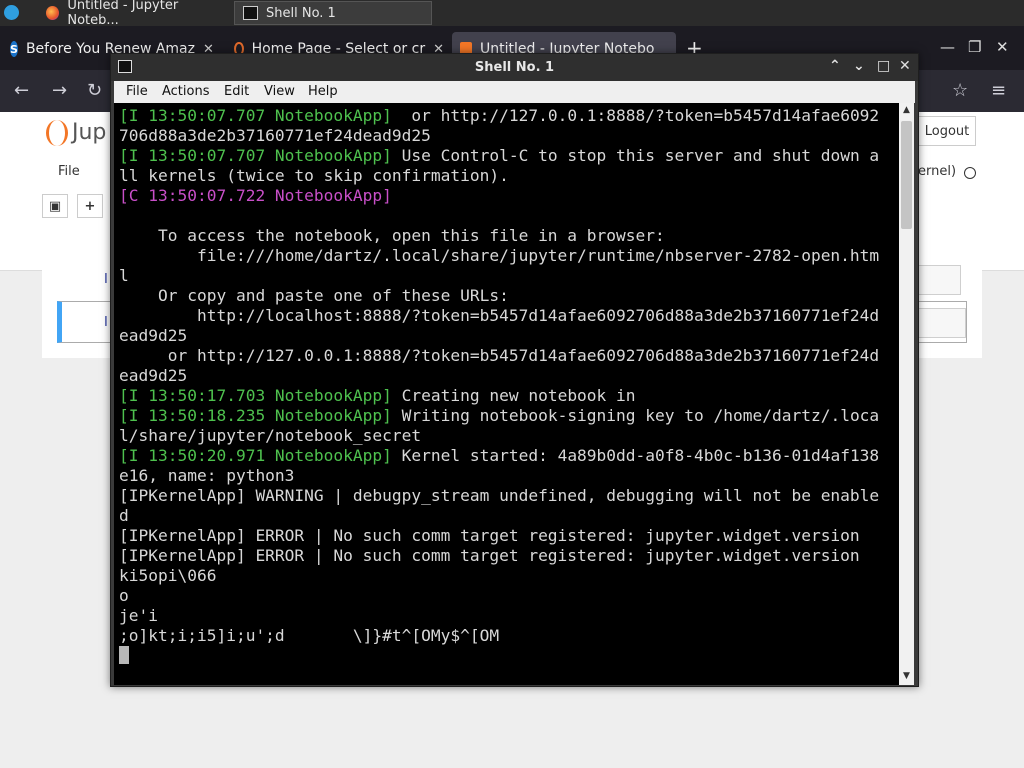 This screenshot has height=768, width=1024. Describe the element at coordinates (255, 395) in the screenshot. I see `log-tag: [I 13:50:17.703 NotebookApp]` at that location.